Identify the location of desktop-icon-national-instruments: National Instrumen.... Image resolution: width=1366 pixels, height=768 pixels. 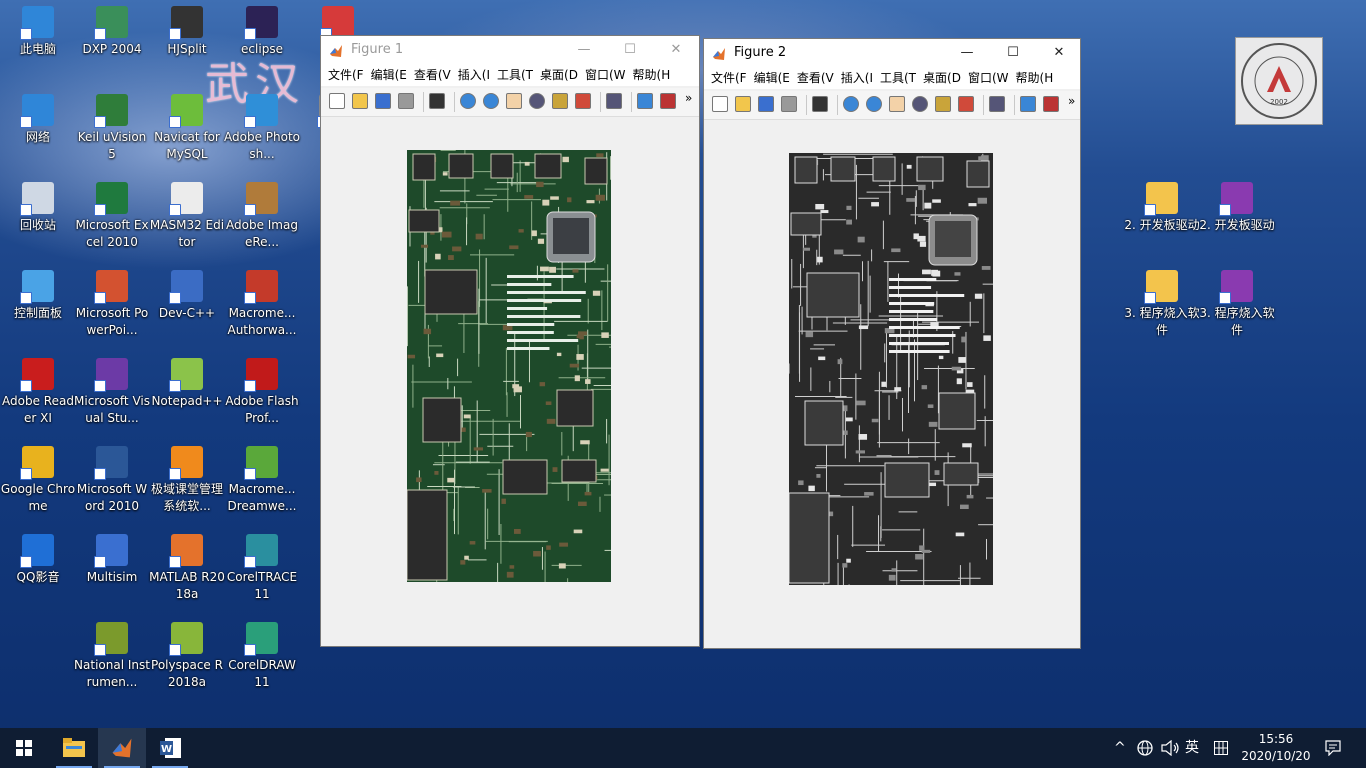
(112, 656).